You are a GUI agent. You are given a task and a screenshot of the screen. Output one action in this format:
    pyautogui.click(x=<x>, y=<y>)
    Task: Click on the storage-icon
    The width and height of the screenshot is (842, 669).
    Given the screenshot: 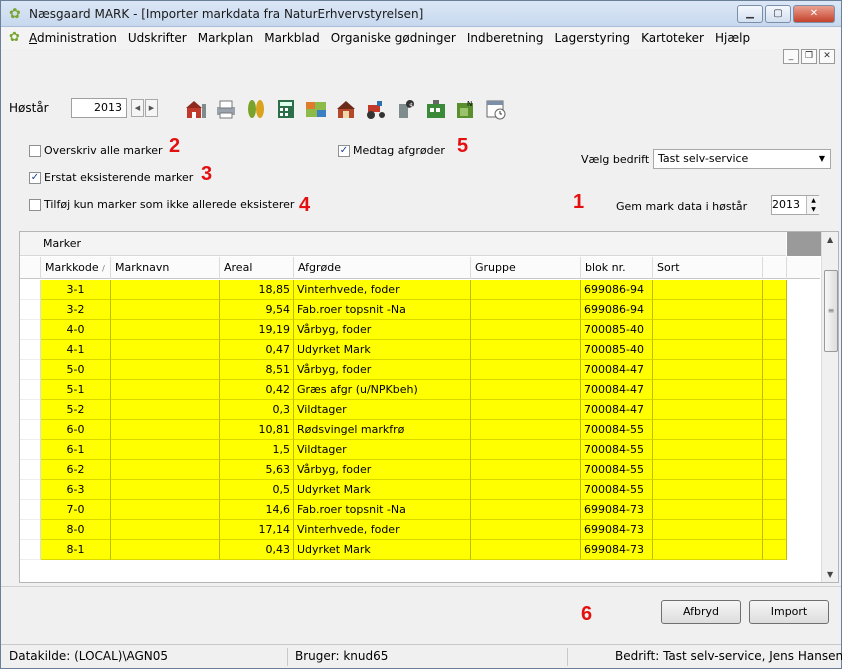 What is the action you would take?
    pyautogui.click(x=436, y=109)
    